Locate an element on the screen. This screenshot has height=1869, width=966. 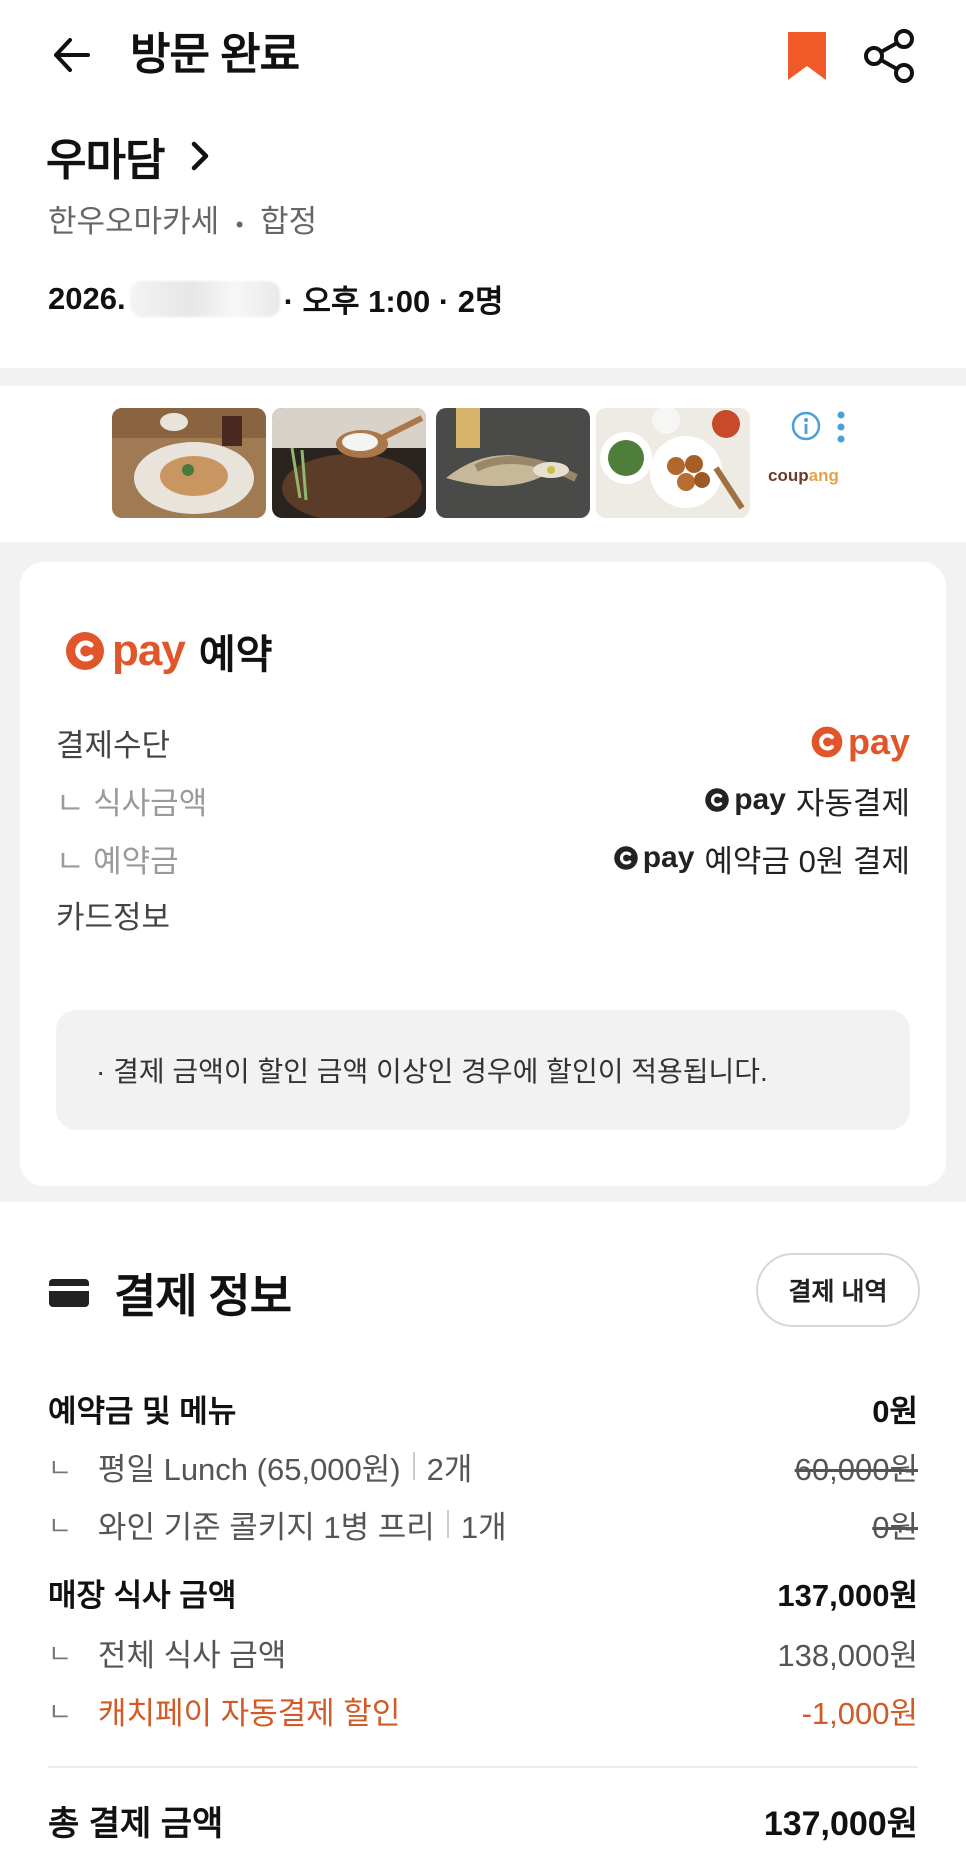
ad-image-dried-fish is located at coordinates (513, 463).